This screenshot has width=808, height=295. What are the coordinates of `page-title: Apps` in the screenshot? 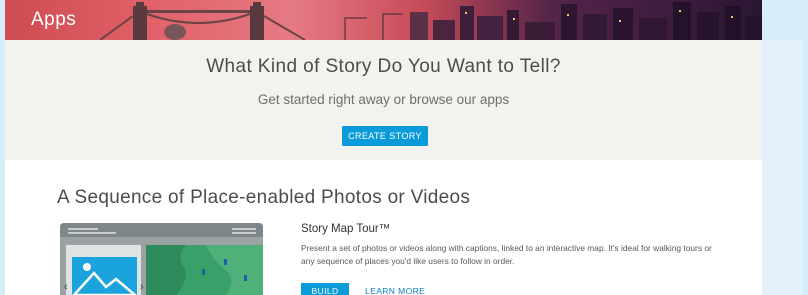 It's located at (54, 19).